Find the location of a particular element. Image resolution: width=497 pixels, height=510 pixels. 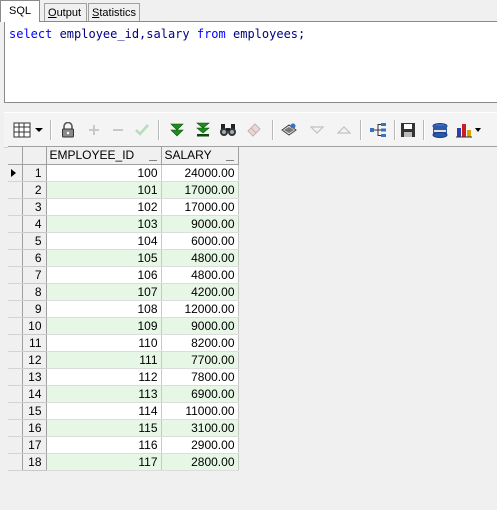

cell-salary: 3100.00 is located at coordinates (200, 428).